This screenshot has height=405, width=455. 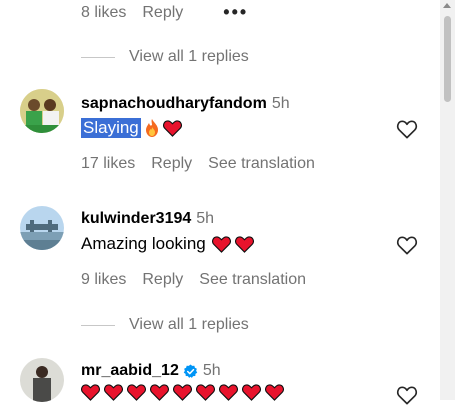 I want to click on comment-header: mr_aabid_12 5h, so click(x=151, y=371).